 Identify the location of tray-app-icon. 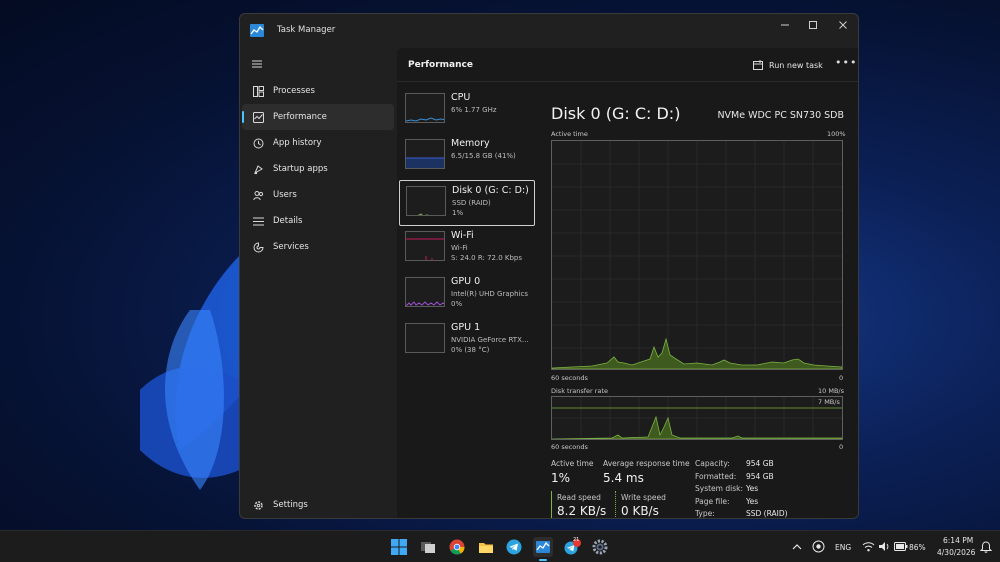
(818, 546).